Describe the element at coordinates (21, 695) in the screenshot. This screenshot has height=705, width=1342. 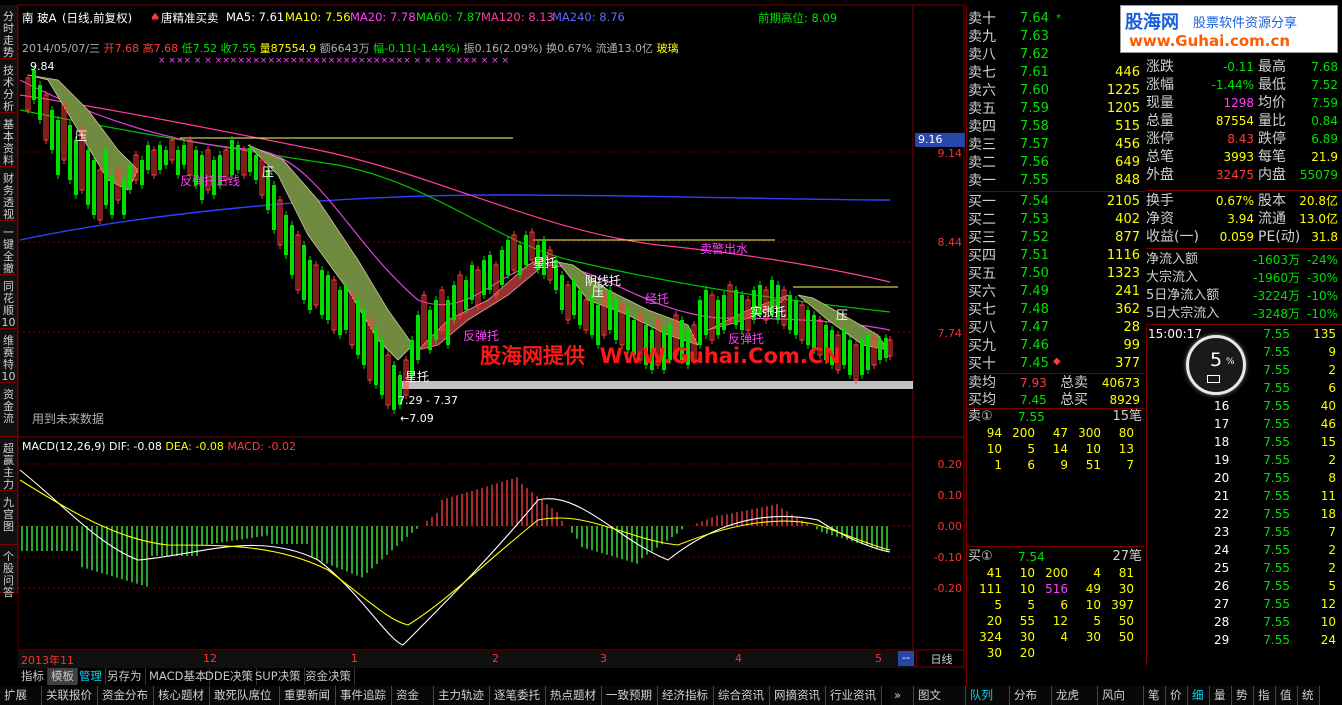
I see `bottom-tab: 扩展区` at that location.